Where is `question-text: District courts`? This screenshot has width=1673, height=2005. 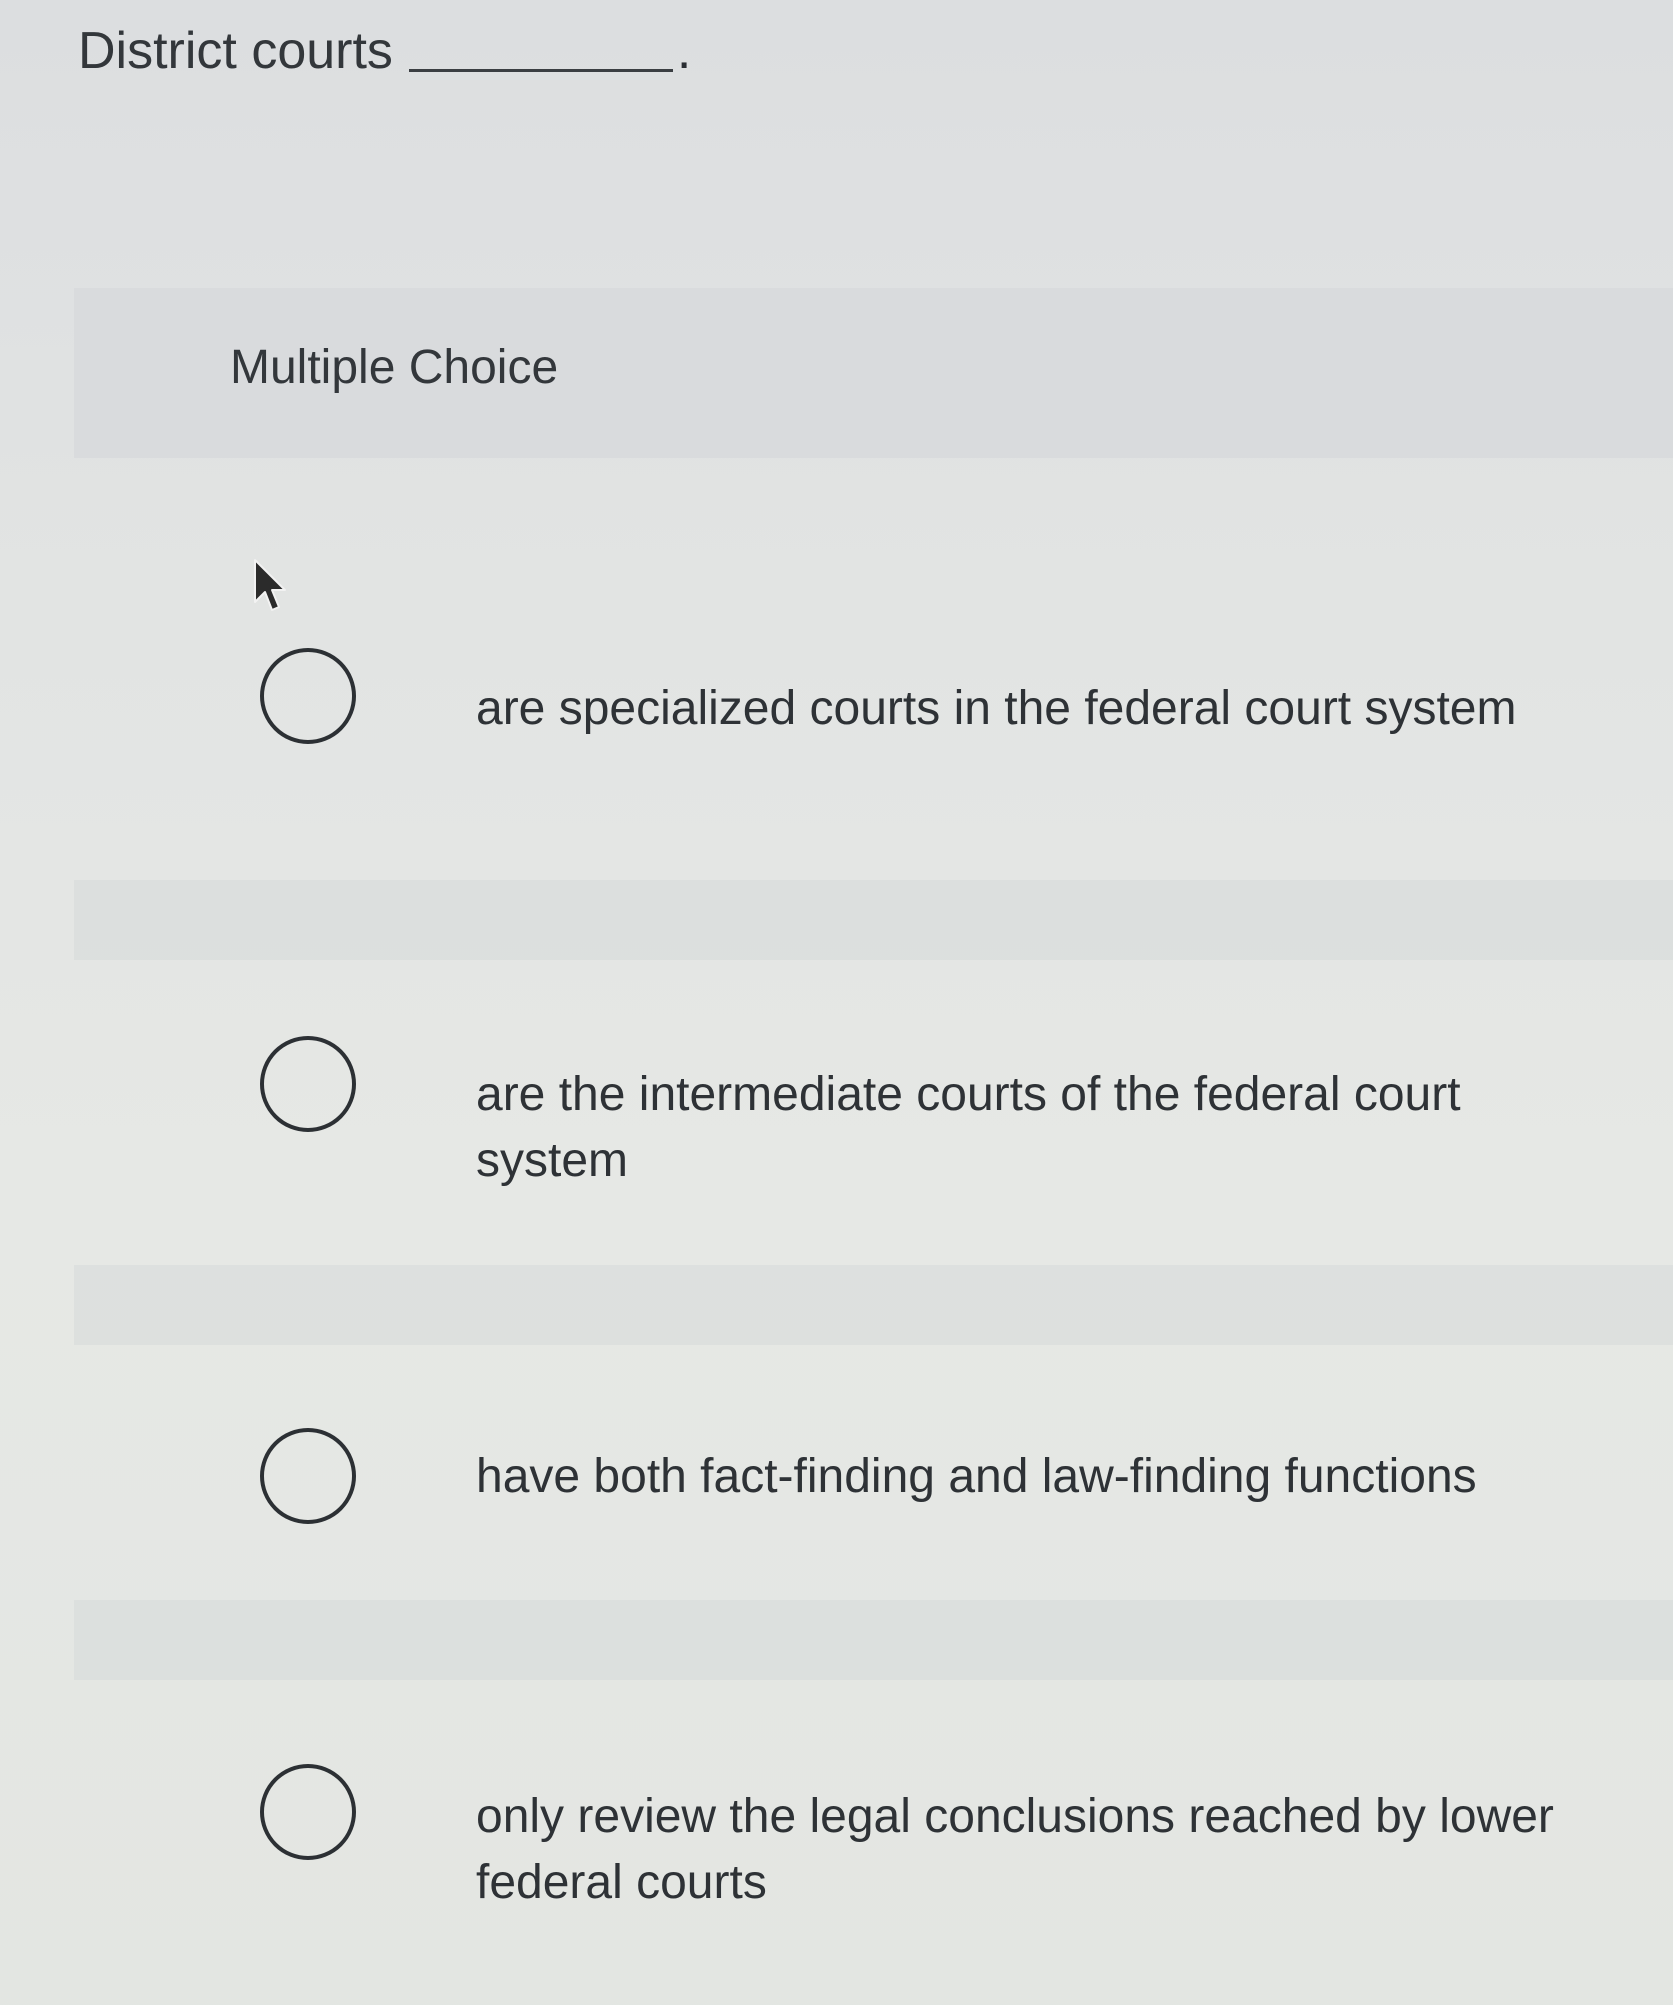
question-text: District courts is located at coordinates (235, 51).